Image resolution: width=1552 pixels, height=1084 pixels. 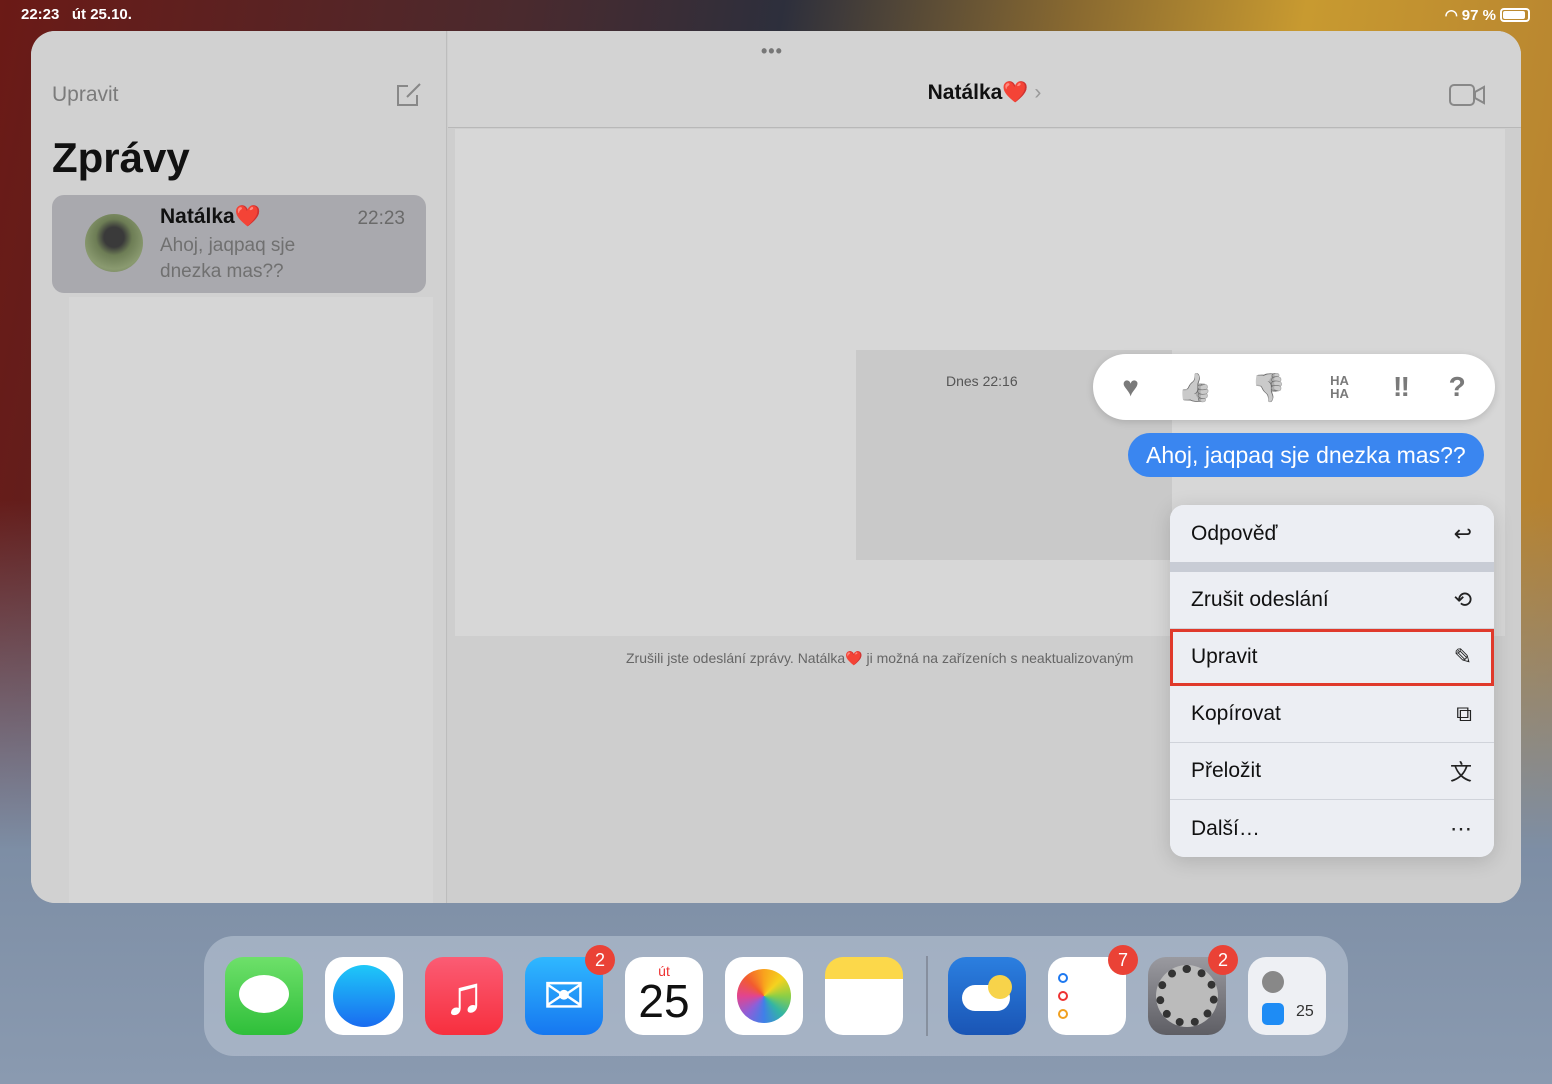 What do you see at coordinates (1462, 656) in the screenshot?
I see `pencil-icon: ✎` at bounding box center [1462, 656].